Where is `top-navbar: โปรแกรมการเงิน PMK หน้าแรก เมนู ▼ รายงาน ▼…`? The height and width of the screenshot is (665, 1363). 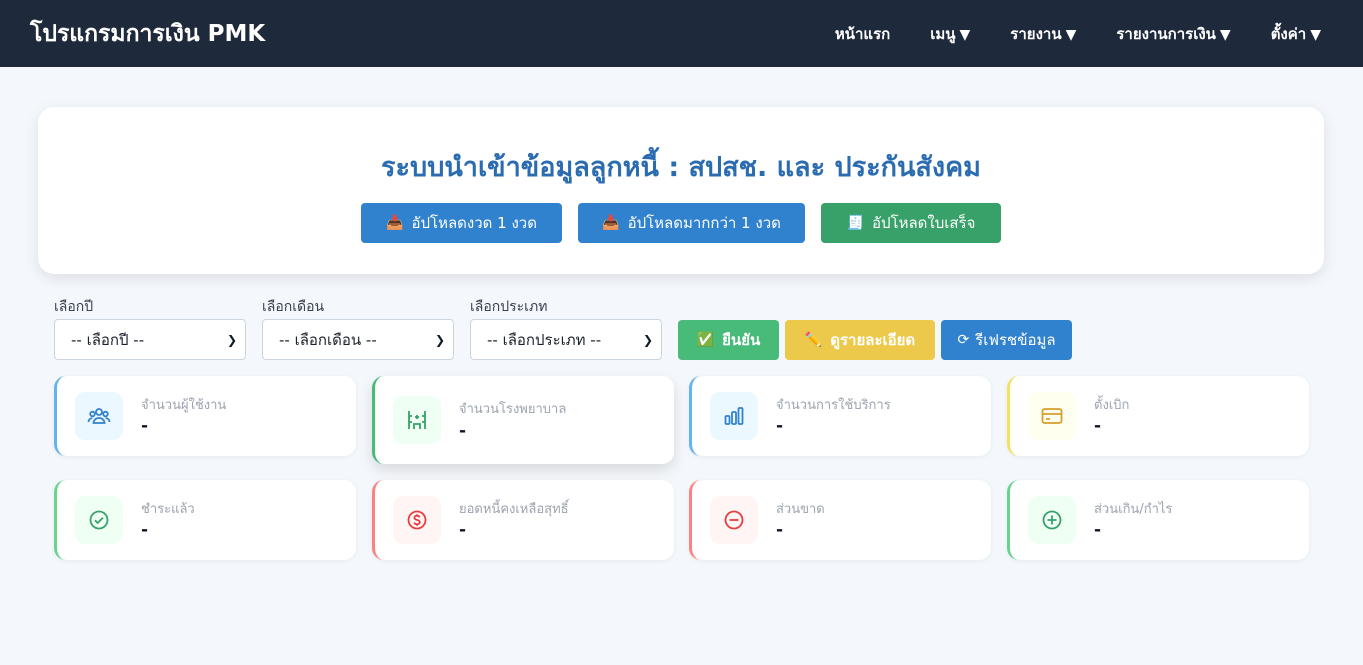
top-navbar: โปรแกรมการเงิน PMK หน้าแรก เมนู ▼ รายงาน ▼… is located at coordinates (681, 33).